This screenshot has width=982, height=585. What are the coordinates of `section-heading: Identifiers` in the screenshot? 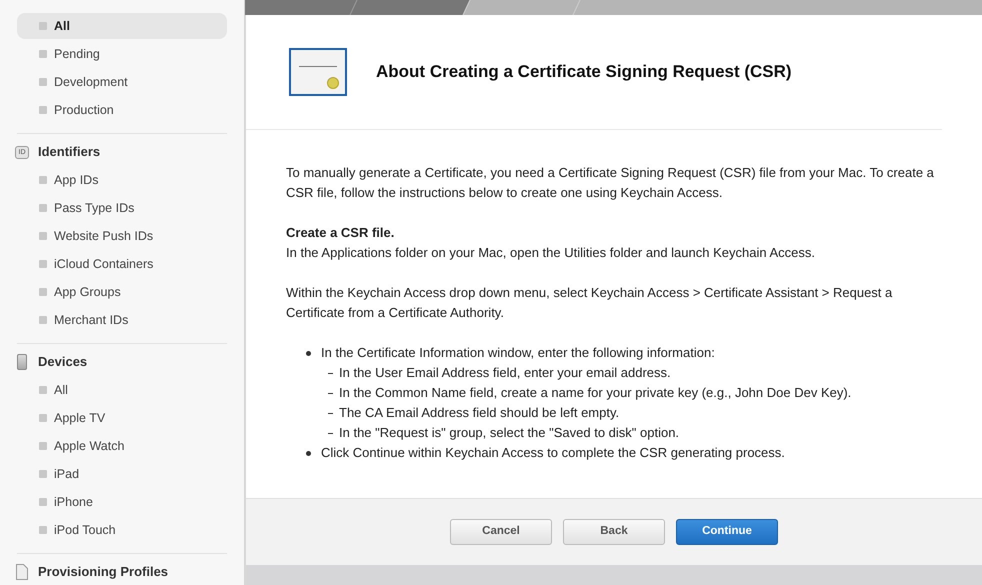 It's located at (69, 152).